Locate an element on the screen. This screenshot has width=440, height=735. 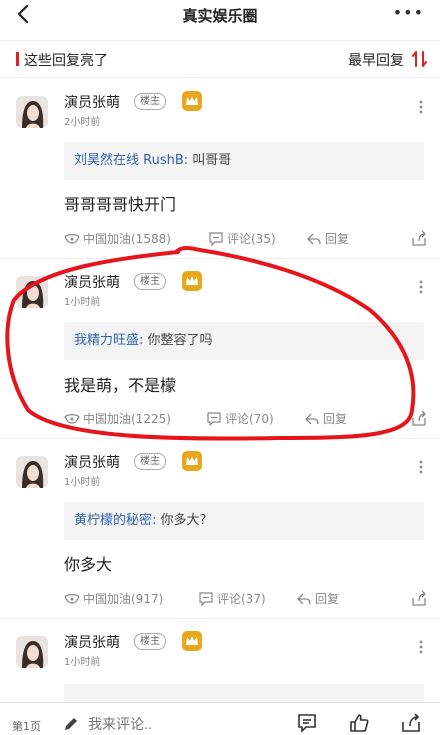
bottom-bar: 第1页 is located at coordinates (220, 718).